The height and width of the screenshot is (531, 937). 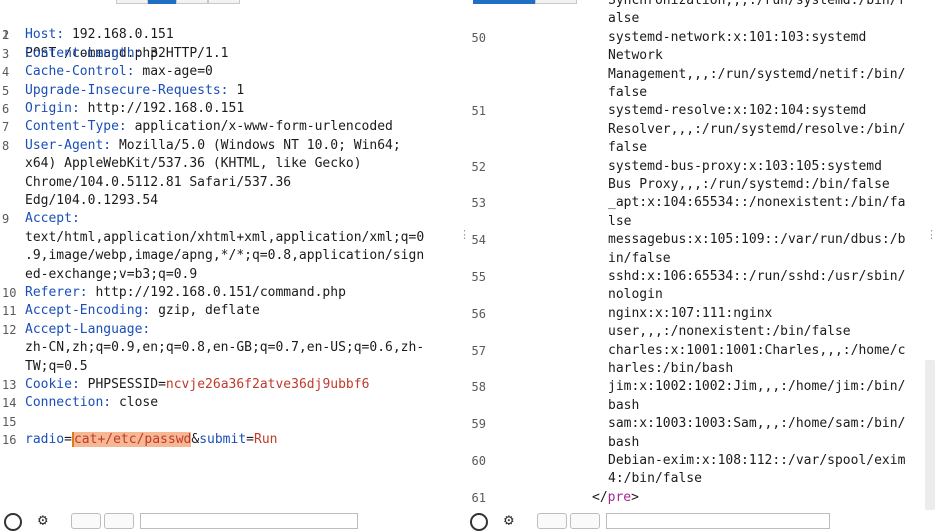 What do you see at coordinates (931, 234) in the screenshot?
I see `resize-handle-right-icon: ⋮` at bounding box center [931, 234].